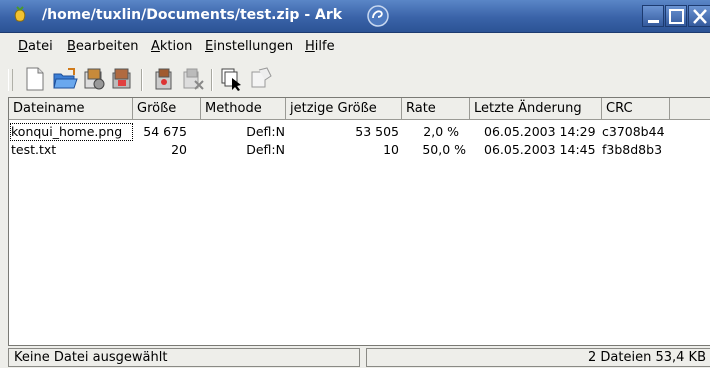 This screenshot has height=368, width=710. Describe the element at coordinates (243, 109) in the screenshot. I see `column-header-methode: Methode` at that location.